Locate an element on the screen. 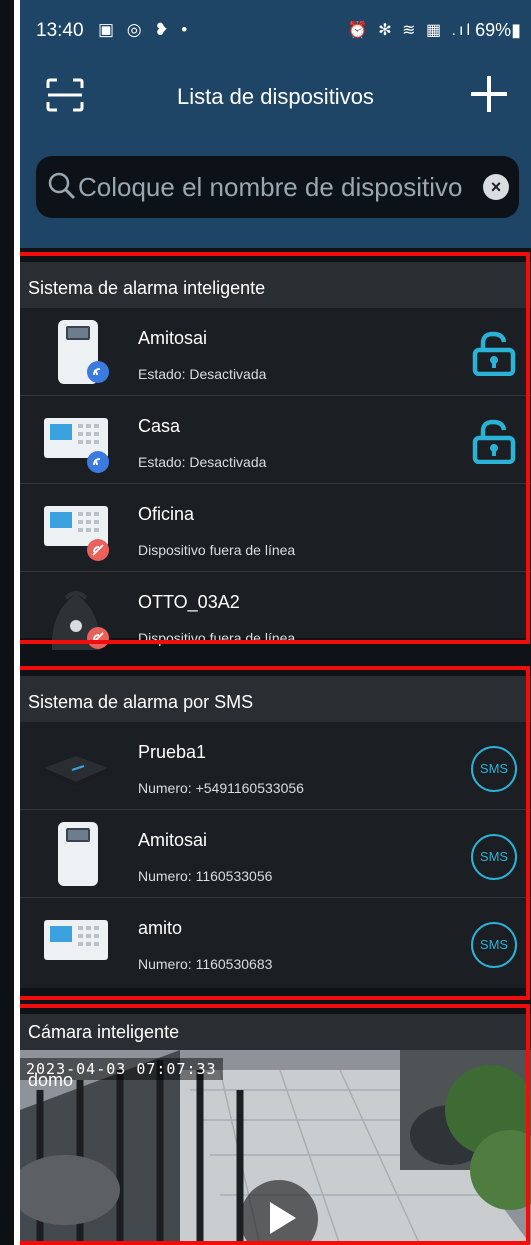  search-input is located at coordinates (278, 187).